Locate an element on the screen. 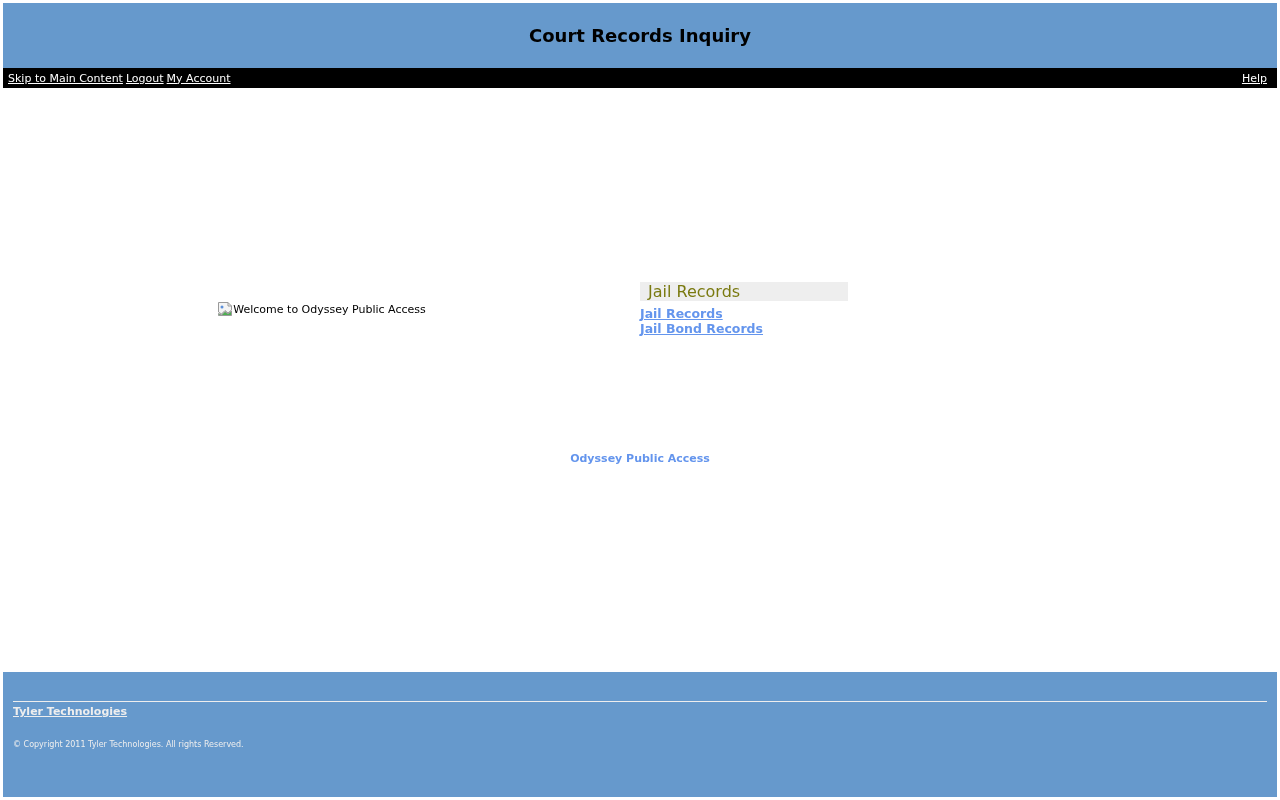  nav-link: My Account is located at coordinates (198, 78).